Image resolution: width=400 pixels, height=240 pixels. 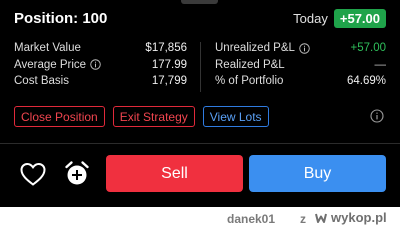 What do you see at coordinates (303, 219) in the screenshot?
I see `watermark-separator: z` at bounding box center [303, 219].